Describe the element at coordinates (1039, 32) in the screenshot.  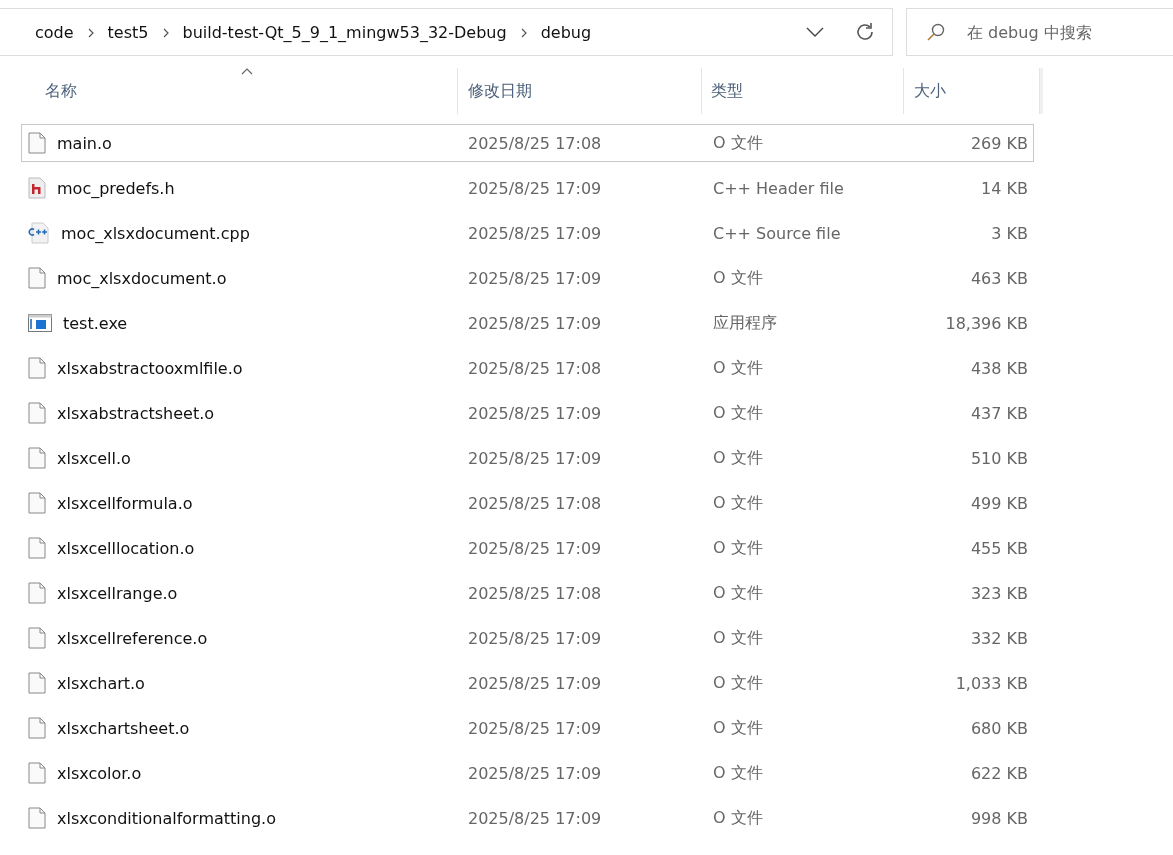
I see `search-field: 在 debug 中搜索` at that location.